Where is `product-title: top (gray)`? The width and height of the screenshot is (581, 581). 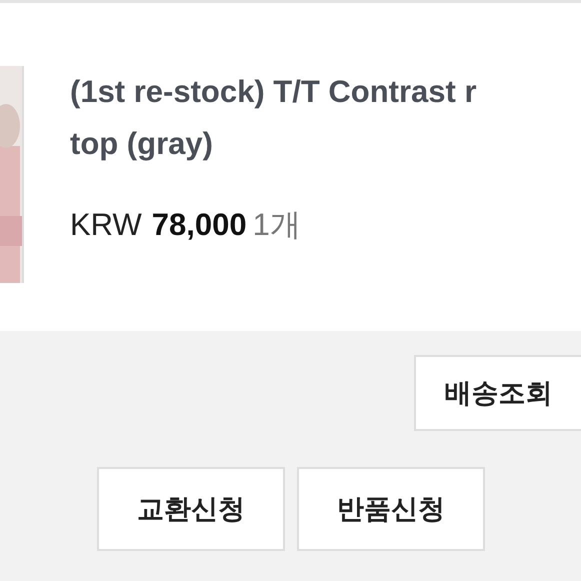
product-title: top (gray) is located at coordinates (142, 144).